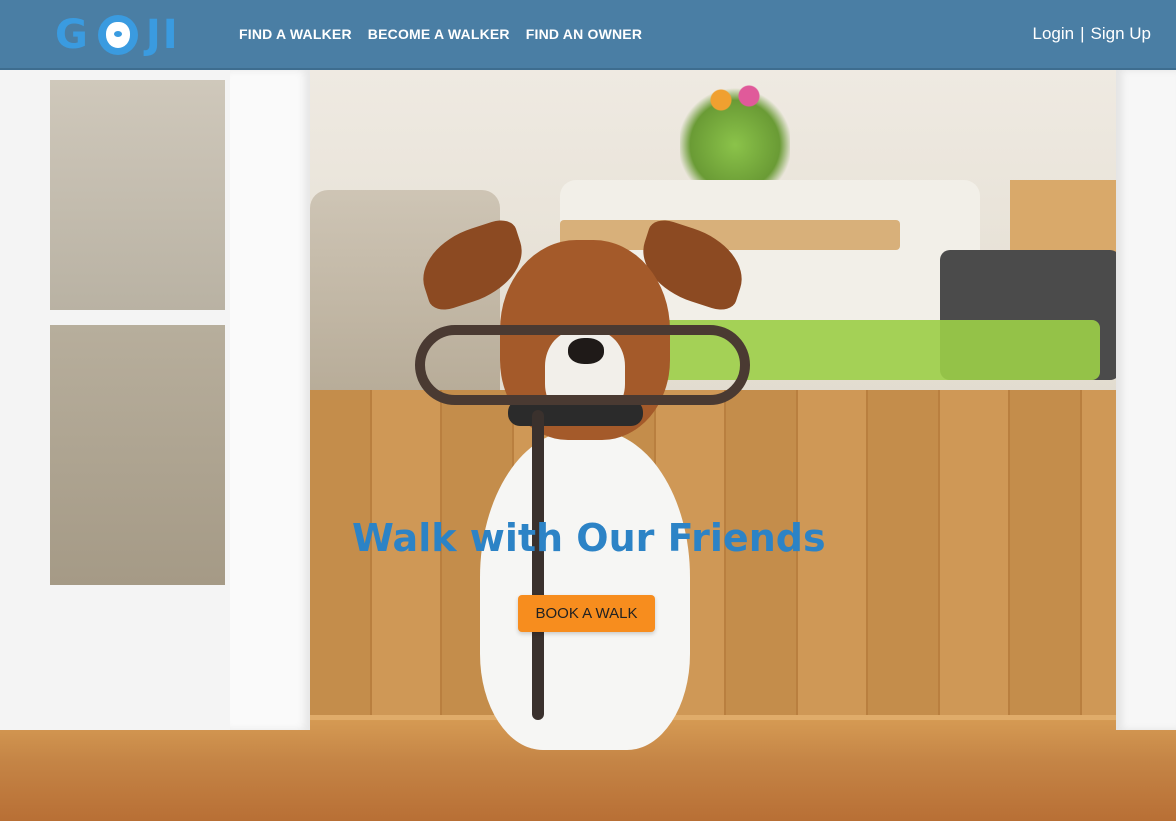 This screenshot has height=821, width=1176. I want to click on door-pane-bottom, so click(137, 455).